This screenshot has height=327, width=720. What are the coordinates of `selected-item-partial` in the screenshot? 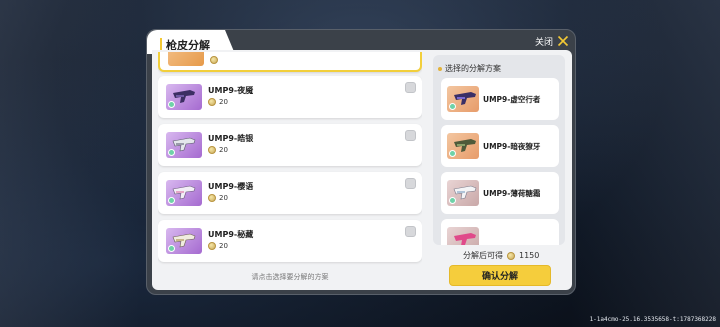 It's located at (500, 232).